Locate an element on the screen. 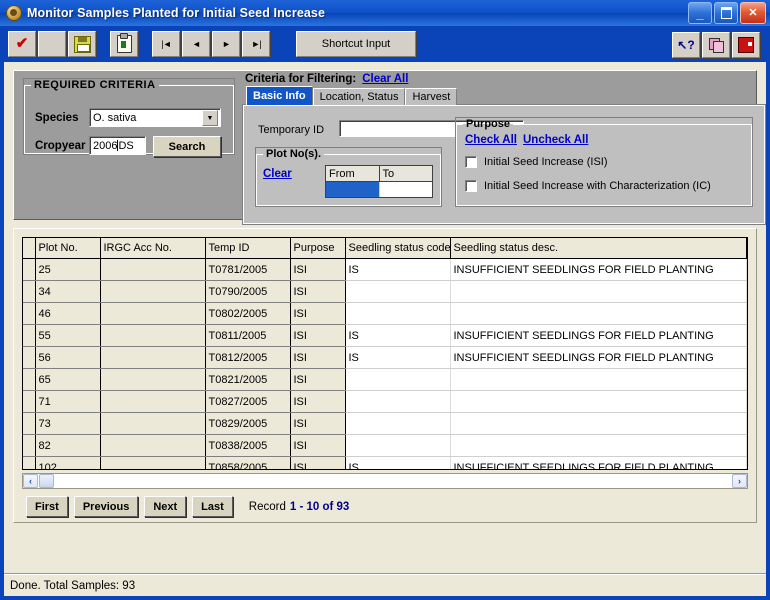 The height and width of the screenshot is (600, 770). scroll-right-button: › is located at coordinates (739, 481).